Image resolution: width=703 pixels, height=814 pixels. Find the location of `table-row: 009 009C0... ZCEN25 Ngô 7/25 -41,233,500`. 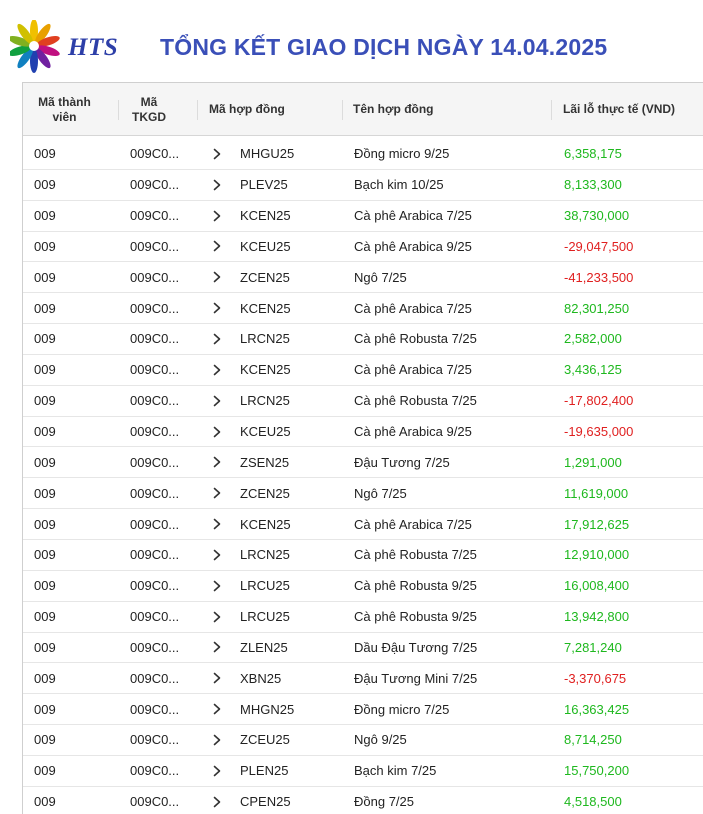

table-row: 009 009C0... ZCEN25 Ngô 7/25 -41,233,500 is located at coordinates (363, 278).